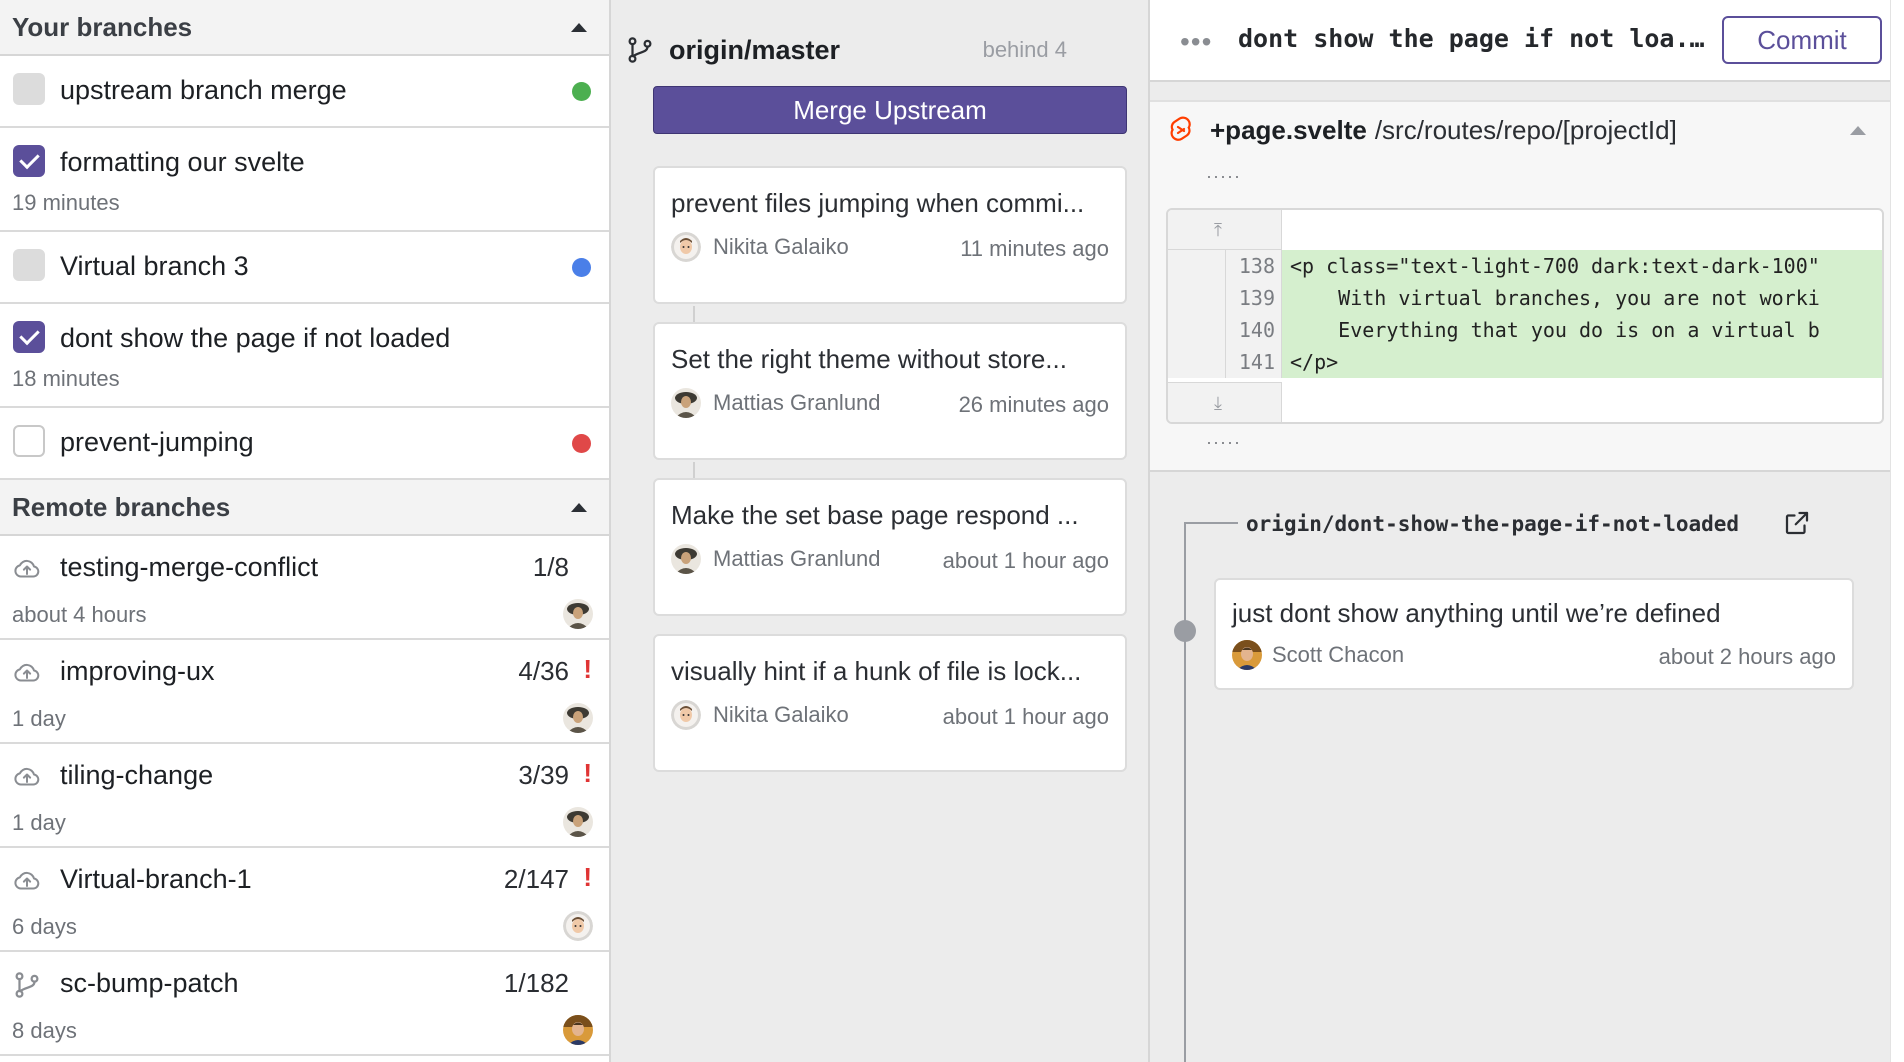 Image resolution: width=1904 pixels, height=1062 pixels. I want to click on branch-name: tiling-change, so click(137, 775).